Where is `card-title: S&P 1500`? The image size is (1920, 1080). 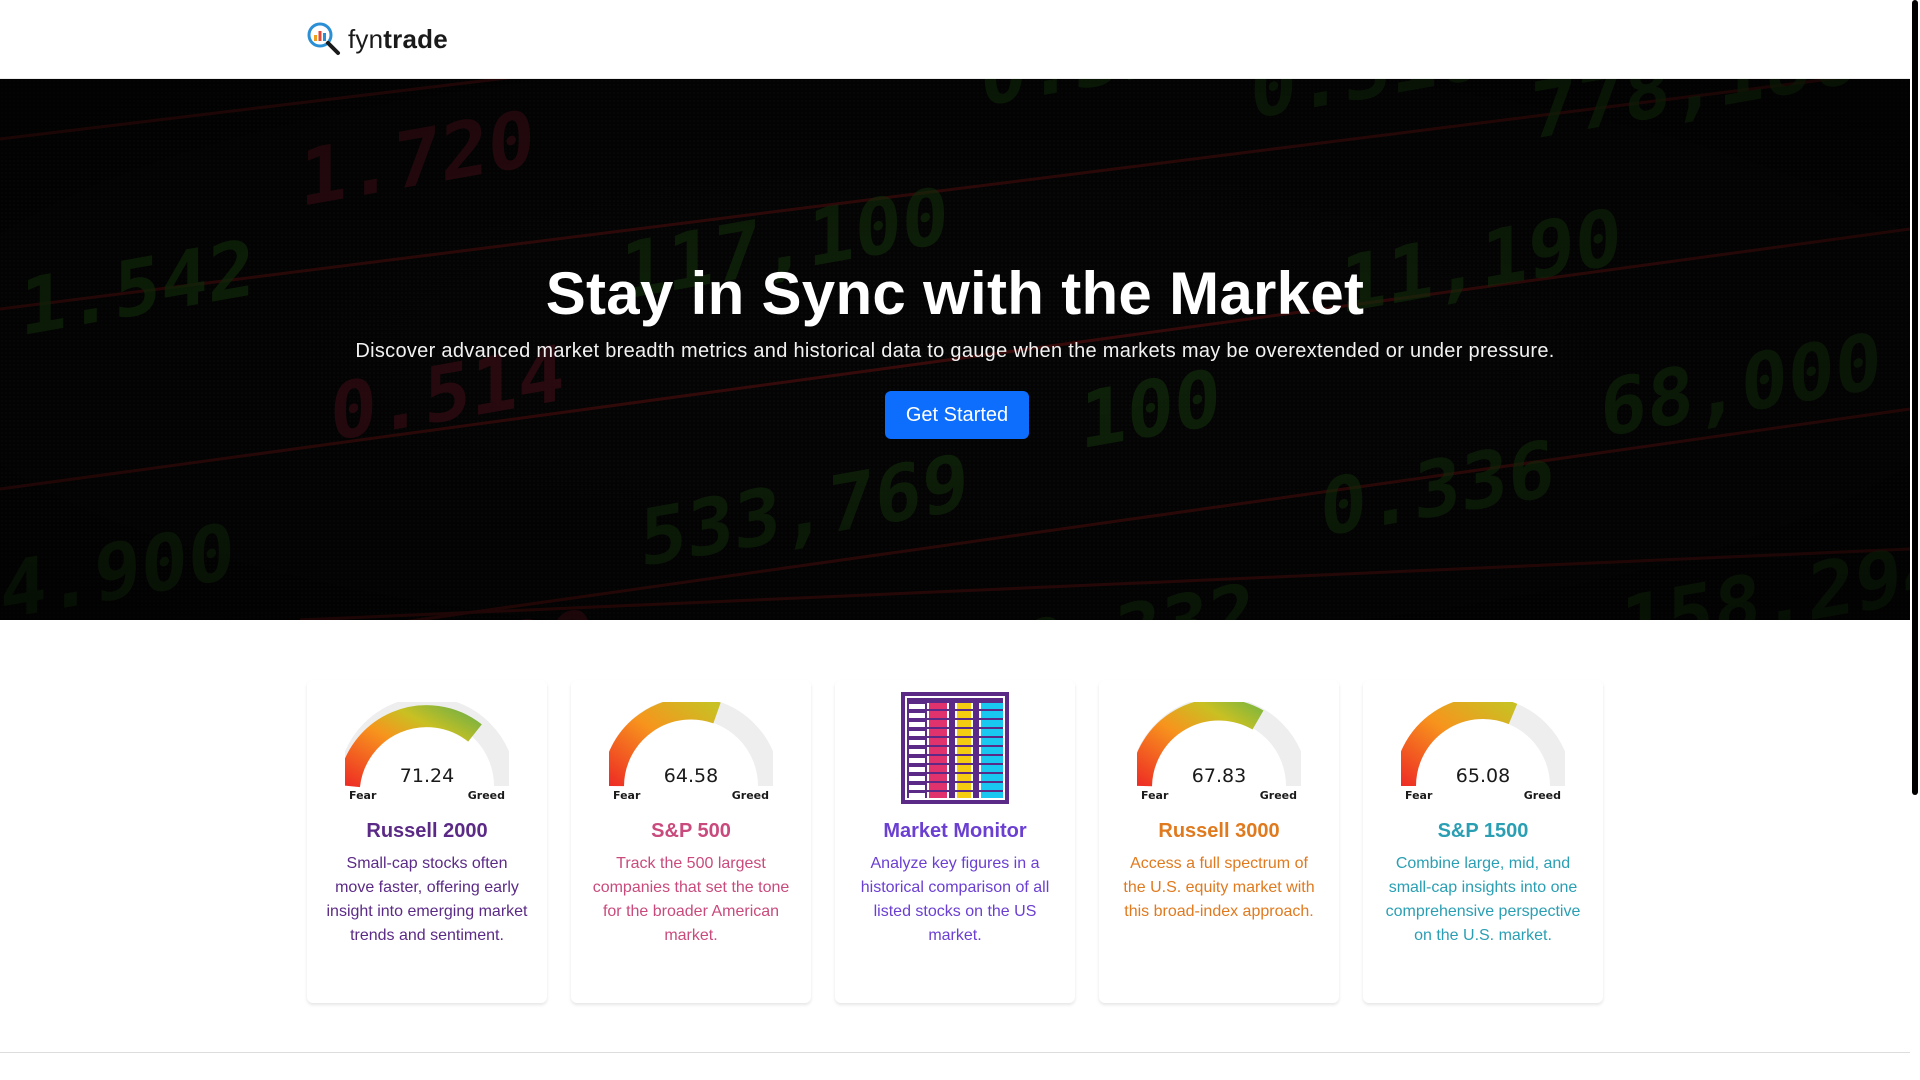
card-title: S&P 1500 is located at coordinates (1483, 831).